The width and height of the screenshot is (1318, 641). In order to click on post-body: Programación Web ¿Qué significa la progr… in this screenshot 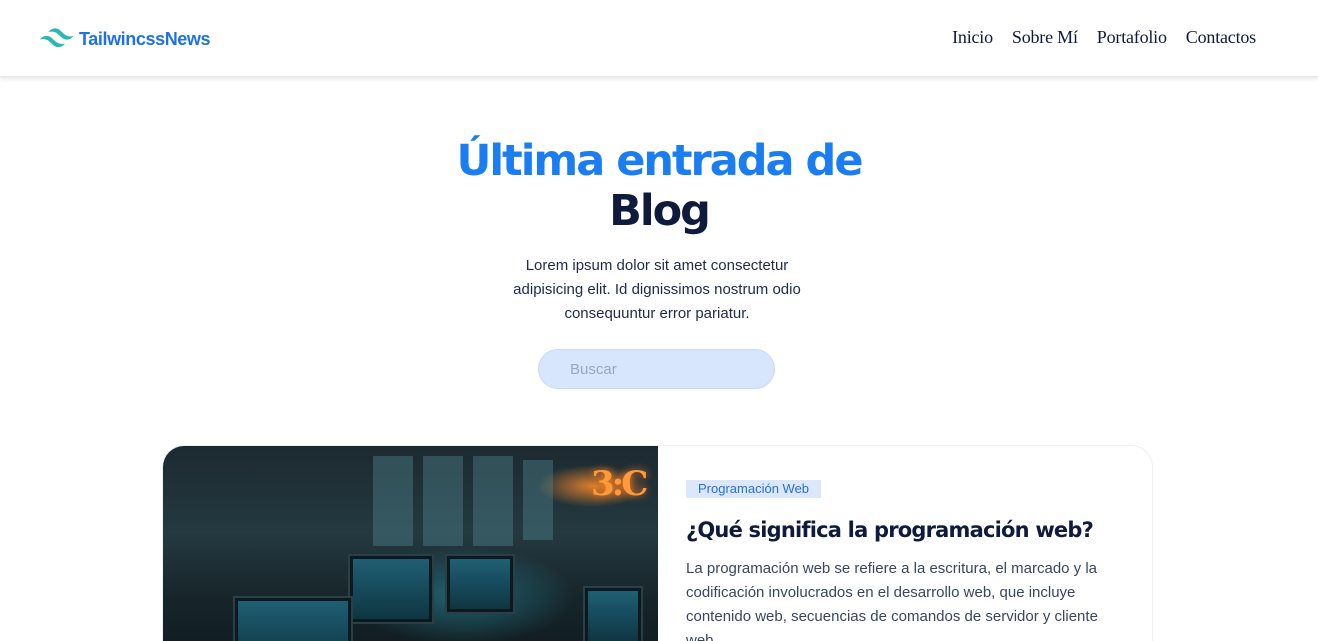, I will do `click(906, 560)`.